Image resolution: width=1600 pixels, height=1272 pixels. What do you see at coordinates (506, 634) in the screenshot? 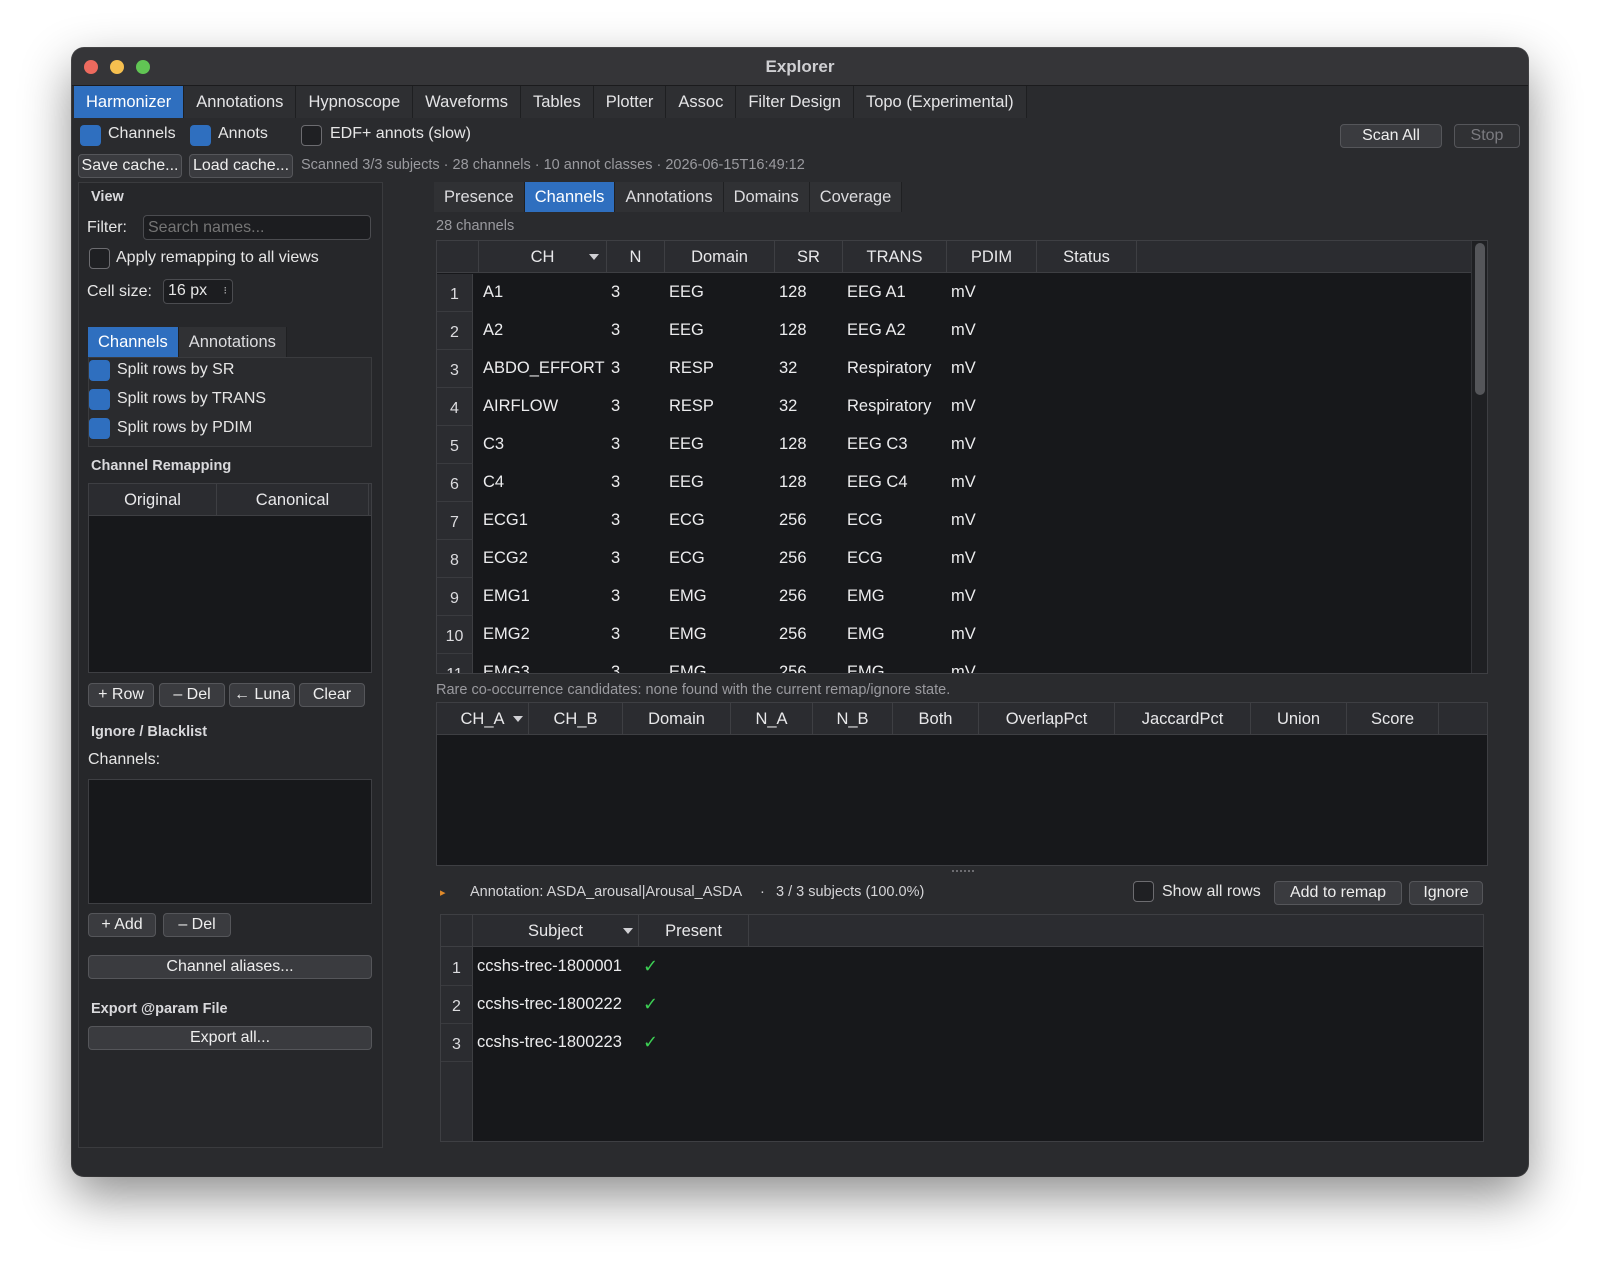
I see `channel-cell-ch: EMG2` at bounding box center [506, 634].